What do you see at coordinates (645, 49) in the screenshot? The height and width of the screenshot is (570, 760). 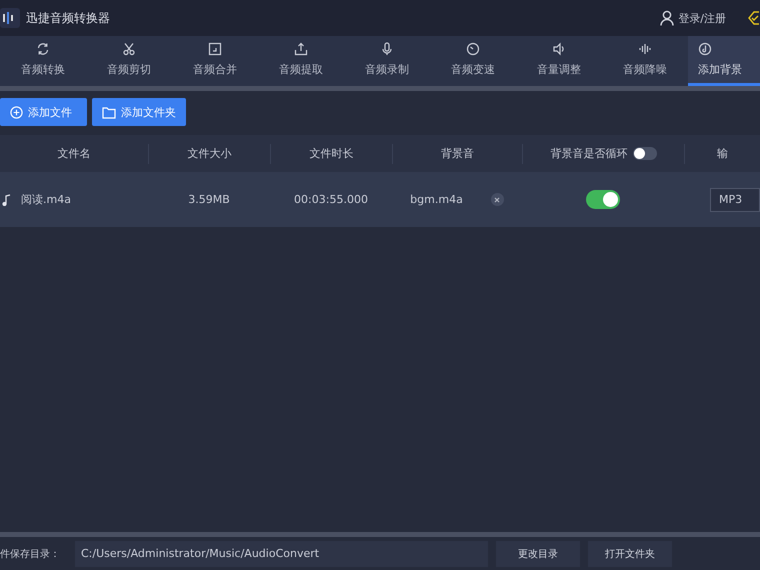 I see `waveform-icon` at bounding box center [645, 49].